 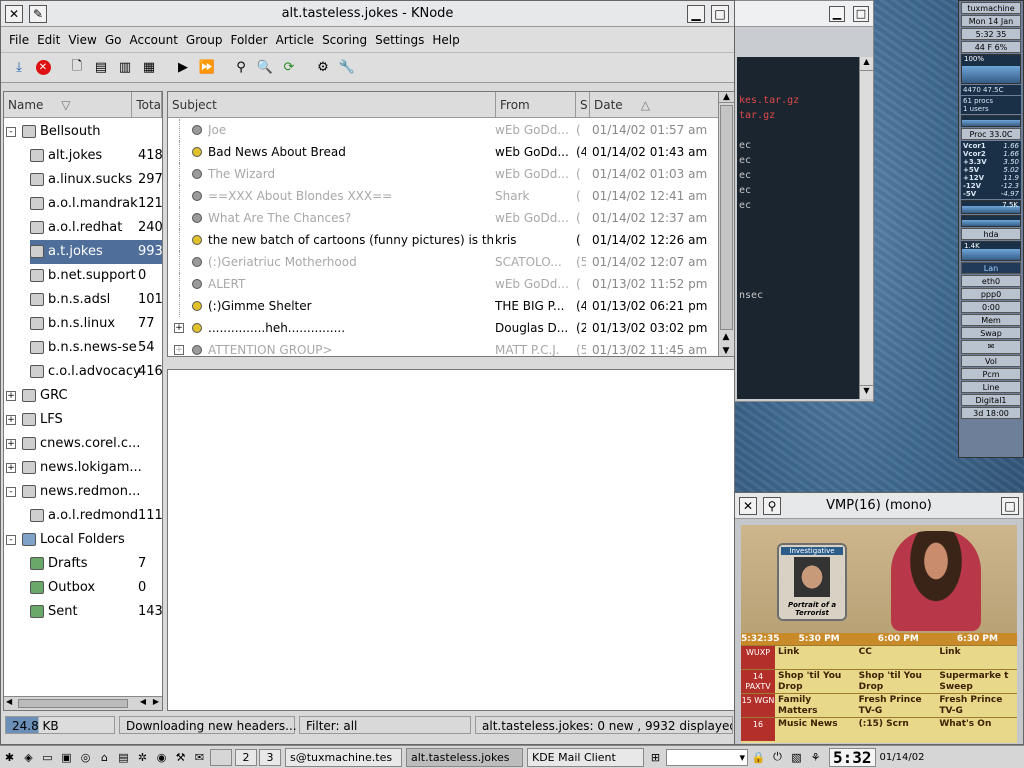 What do you see at coordinates (66, 757) in the screenshot?
I see `terminal-icon: ▣` at bounding box center [66, 757].